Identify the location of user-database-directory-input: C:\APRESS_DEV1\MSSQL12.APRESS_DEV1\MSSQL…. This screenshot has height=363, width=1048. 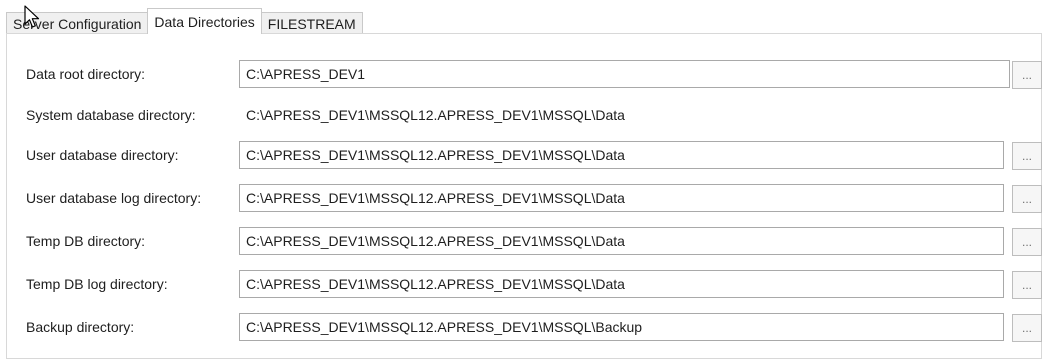
(621, 155).